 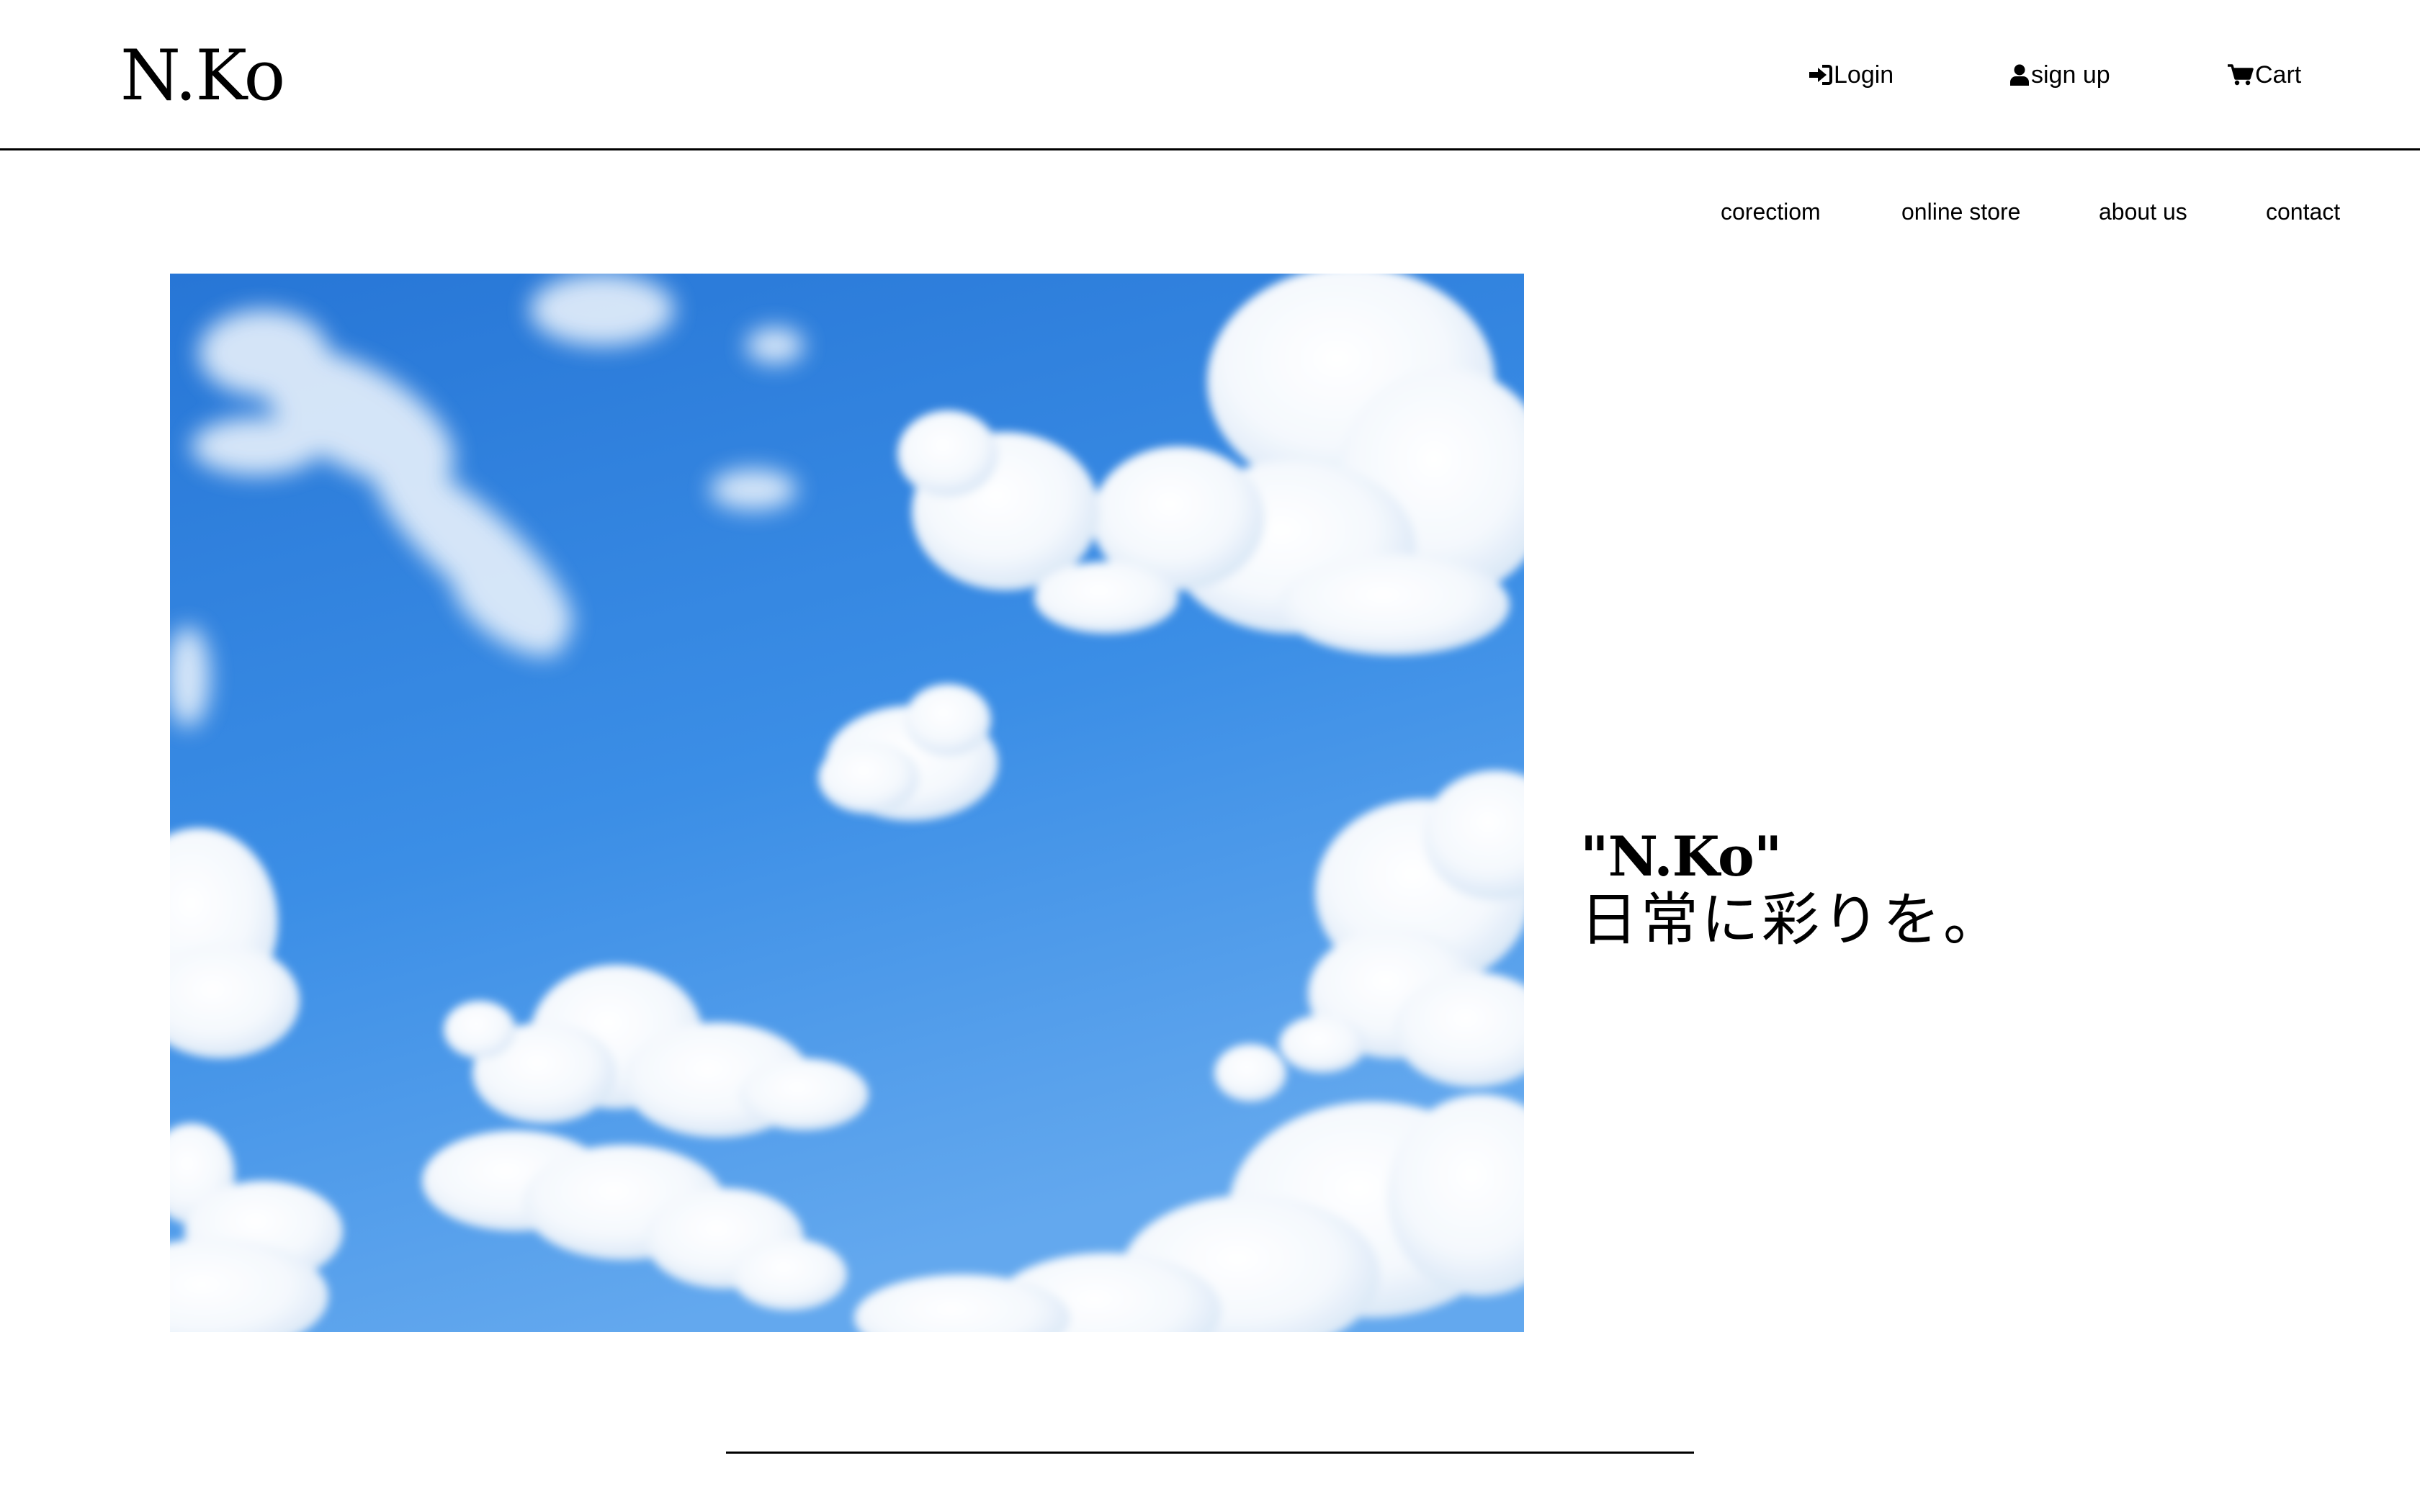 I want to click on main-nav: corectiom online store about us contact, so click(x=1210, y=212).